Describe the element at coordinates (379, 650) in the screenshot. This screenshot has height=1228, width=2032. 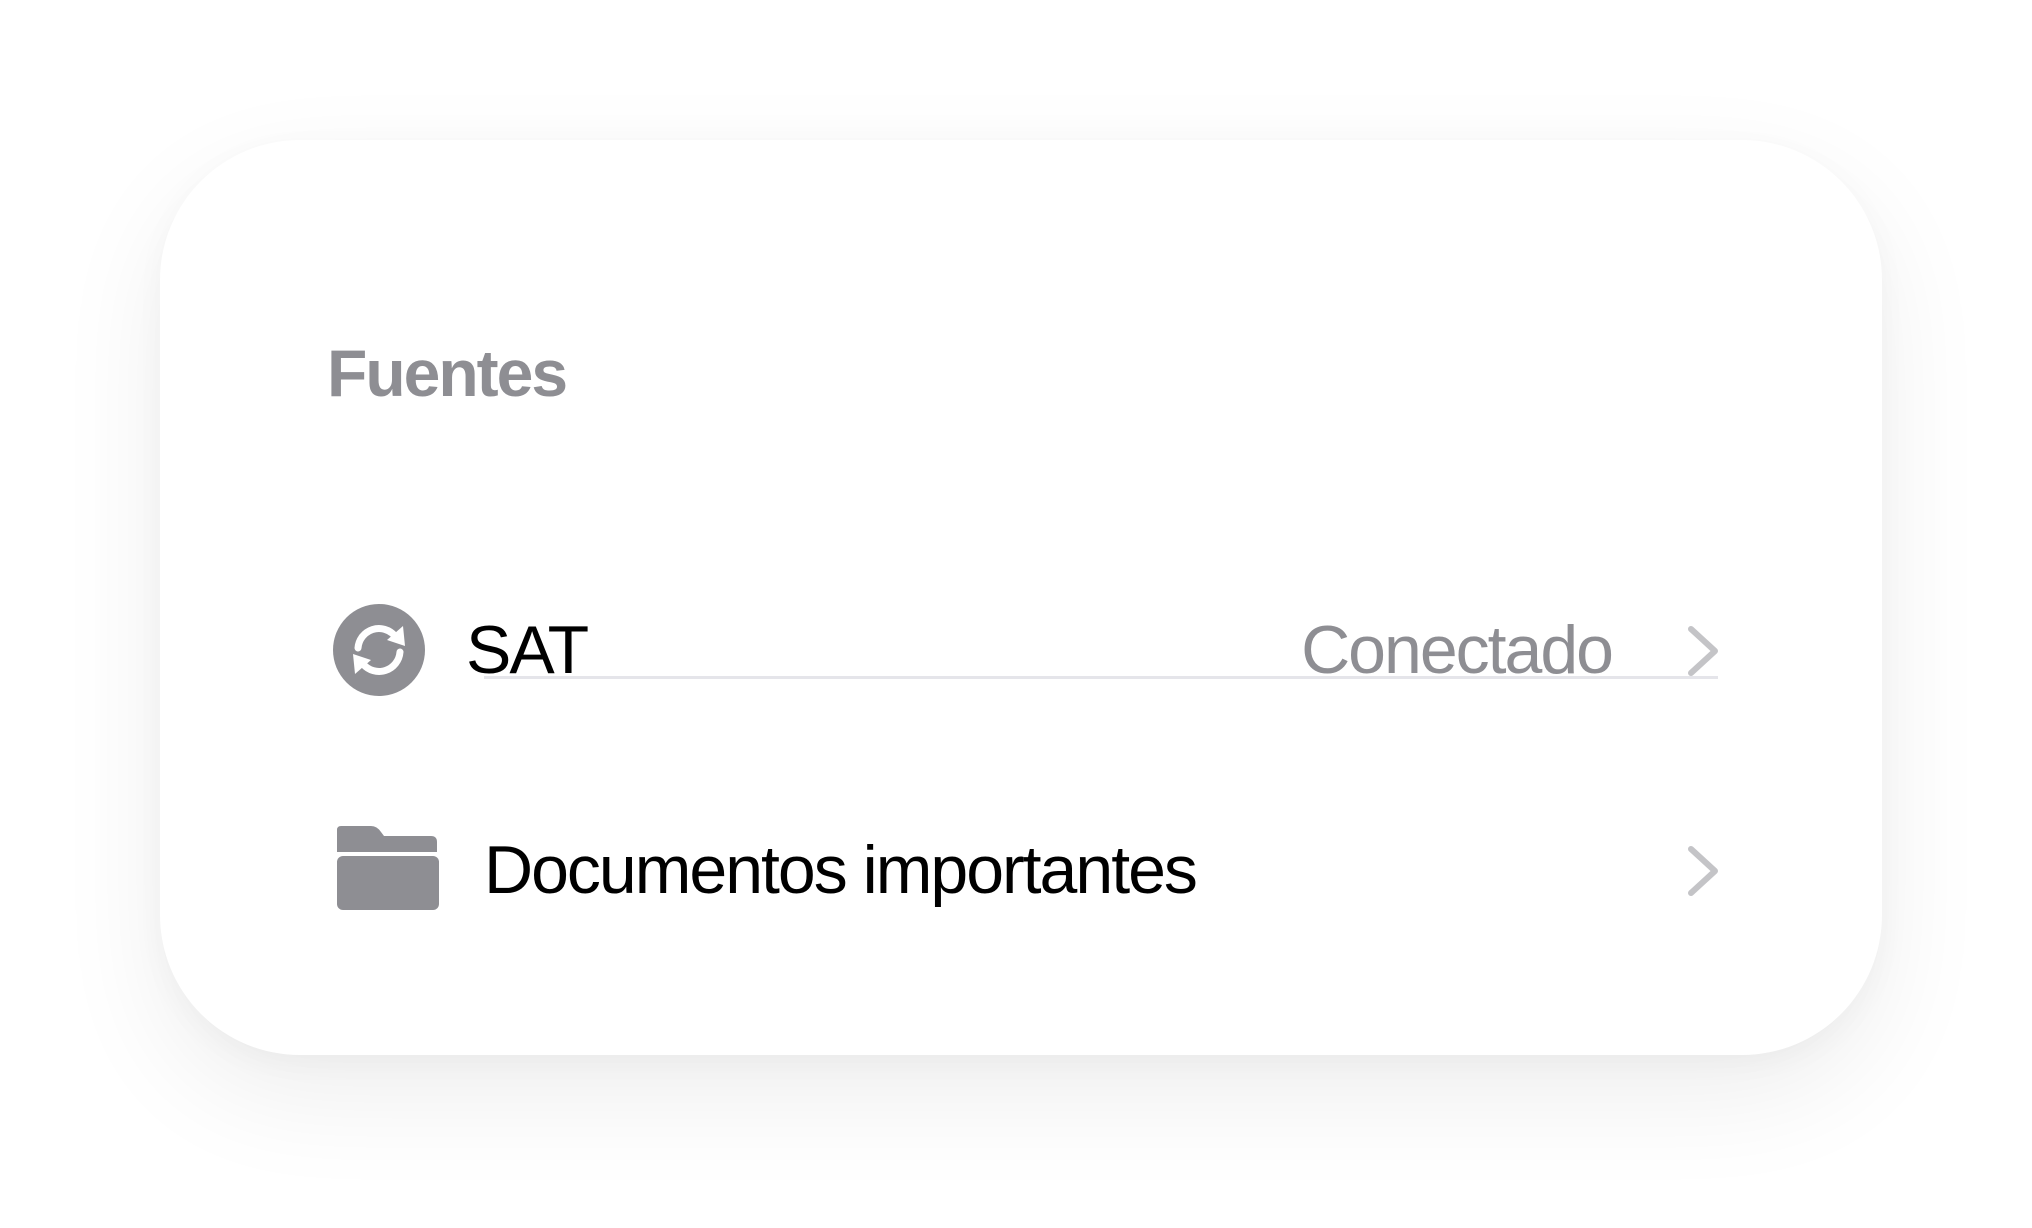
I see `sync-icon` at that location.